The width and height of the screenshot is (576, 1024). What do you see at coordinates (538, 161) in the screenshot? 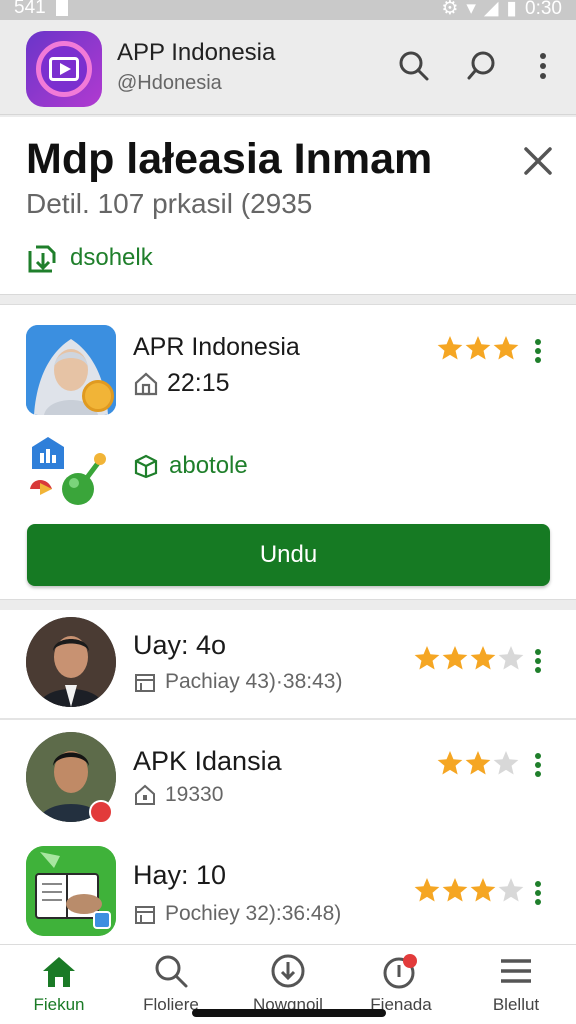
I see `close-icon` at bounding box center [538, 161].